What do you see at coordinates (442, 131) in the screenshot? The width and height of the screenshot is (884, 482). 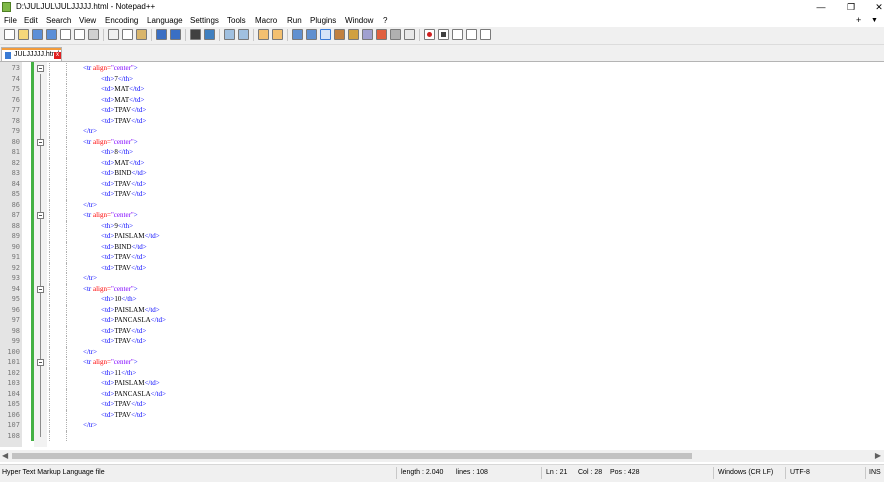 I see `code-line: 79 </tr>` at bounding box center [442, 131].